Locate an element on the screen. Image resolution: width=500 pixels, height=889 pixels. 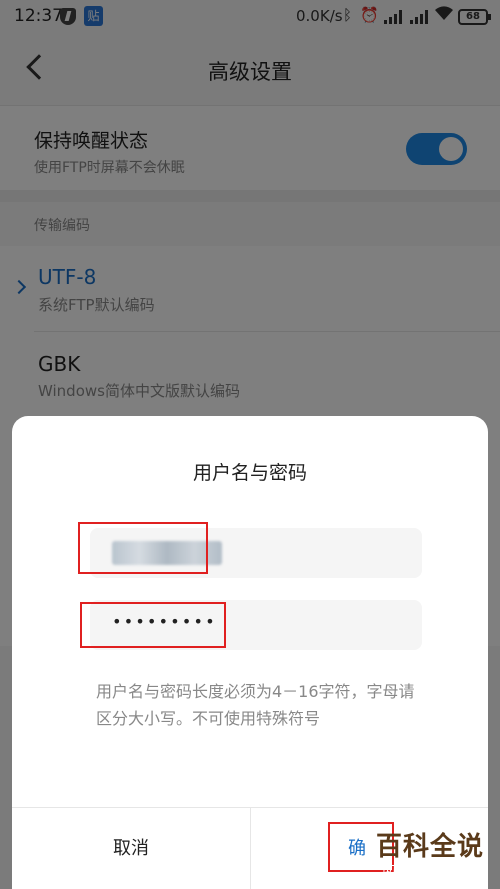
highlight-box-password is located at coordinates (153, 625).